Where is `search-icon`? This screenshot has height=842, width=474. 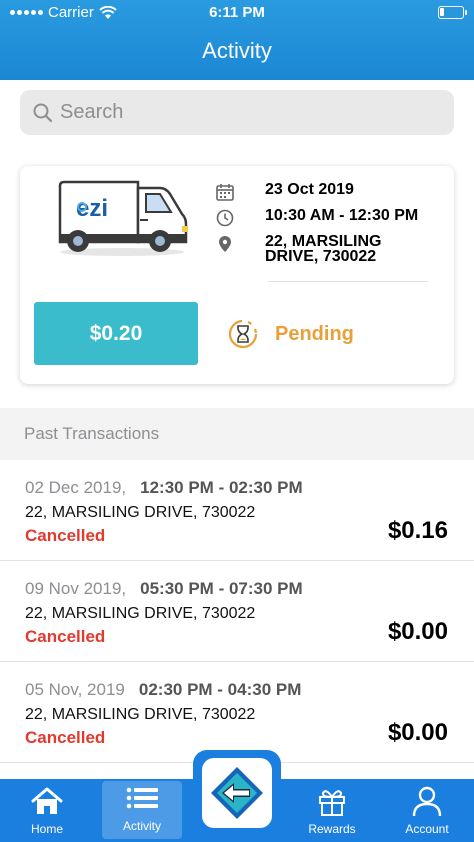 search-icon is located at coordinates (43, 112).